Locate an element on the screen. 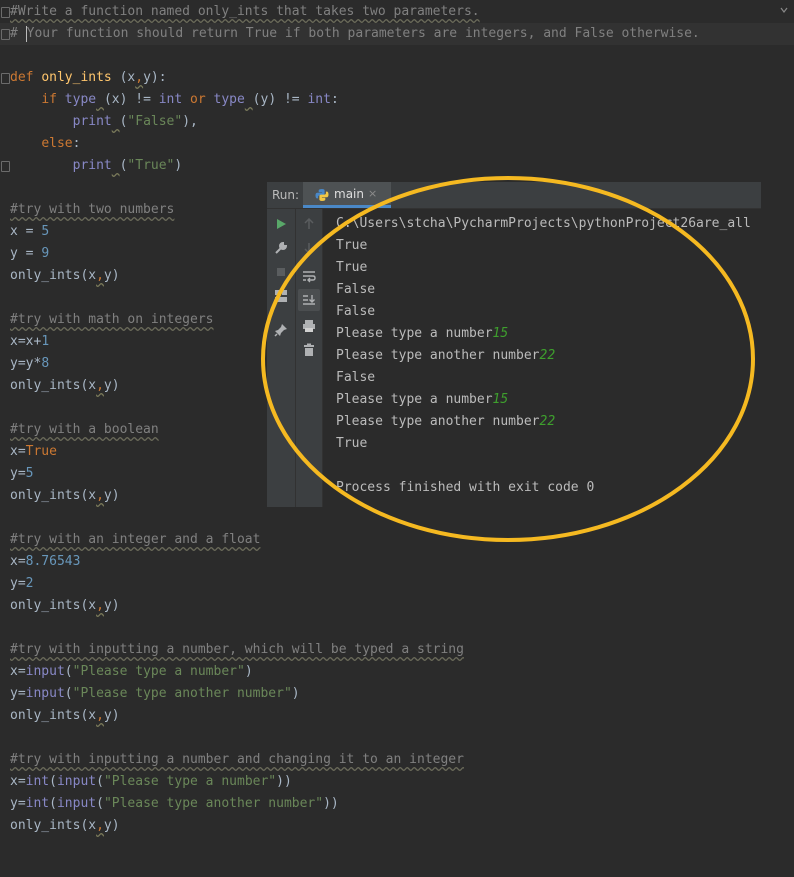  layout-icon is located at coordinates (281, 296).